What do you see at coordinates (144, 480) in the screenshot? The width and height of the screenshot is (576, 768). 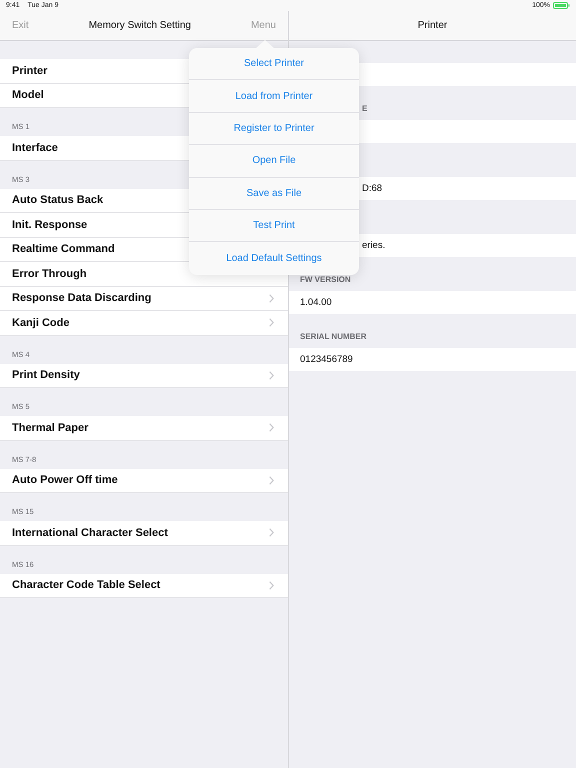 I see `setting-row: Auto Power Off time` at bounding box center [144, 480].